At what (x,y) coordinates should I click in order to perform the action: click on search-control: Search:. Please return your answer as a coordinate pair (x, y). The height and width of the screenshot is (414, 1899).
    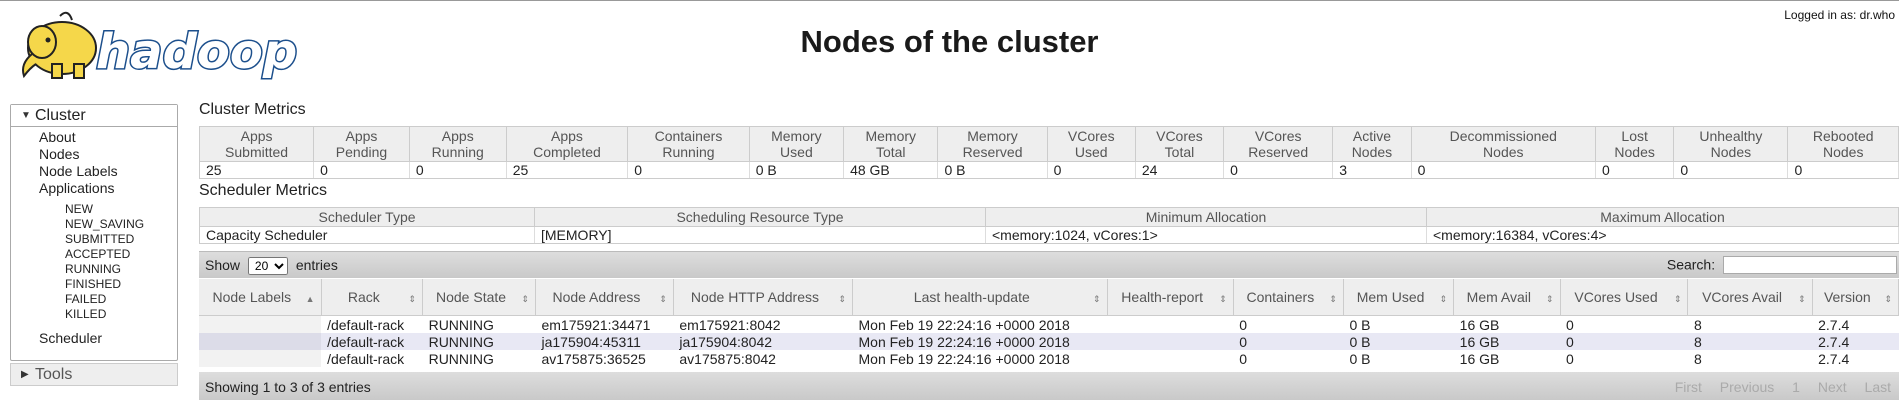
    Looking at the image, I should click on (1782, 265).